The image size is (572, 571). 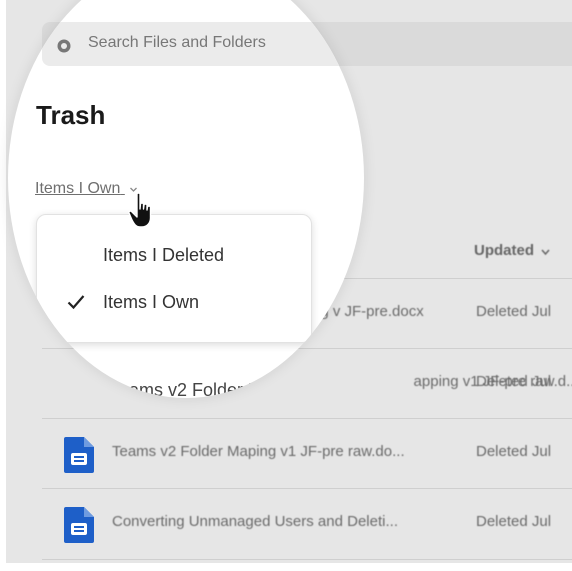 I want to click on chevron-down-icon, so click(x=545, y=252).